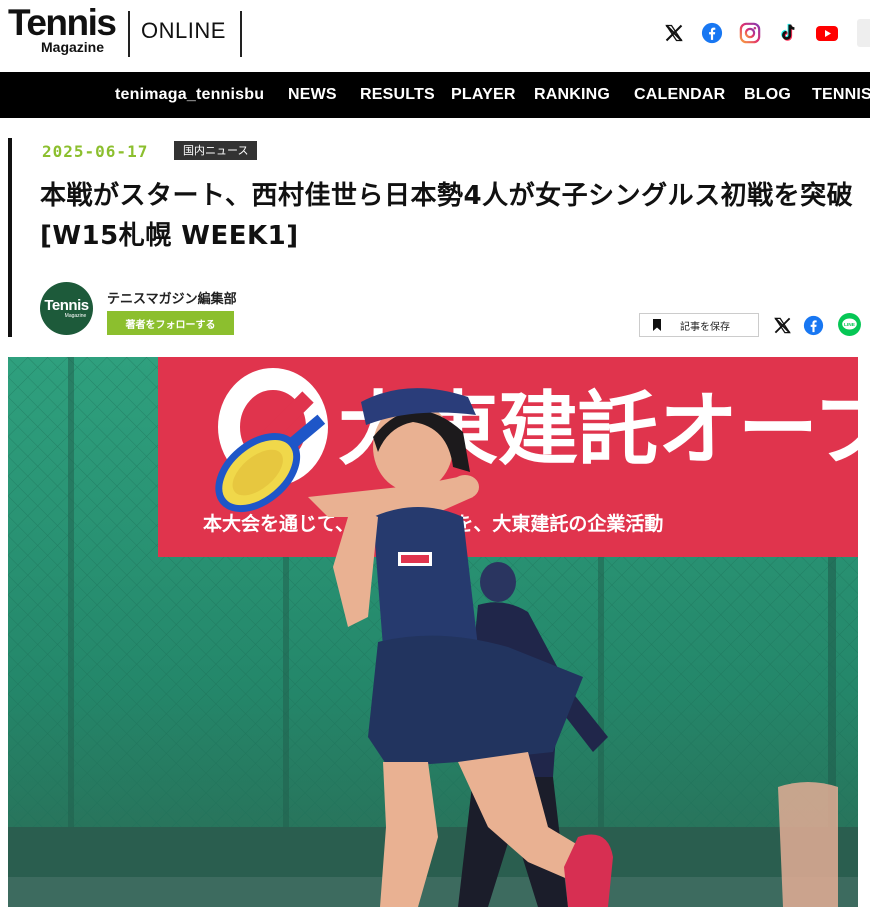 The image size is (870, 907). Describe the element at coordinates (183, 30) in the screenshot. I see `logo-online-text: ONLINE` at that location.